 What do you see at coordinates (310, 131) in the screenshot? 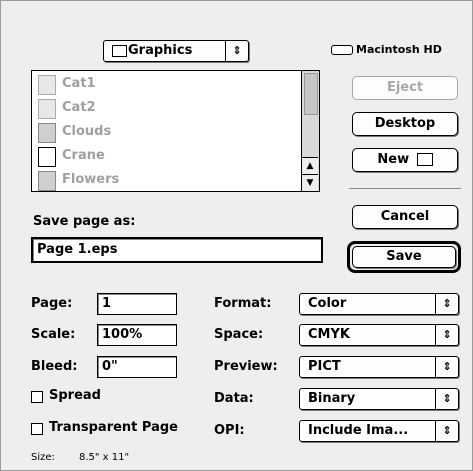
I see `list-scrollbar: ▲ ▼` at bounding box center [310, 131].